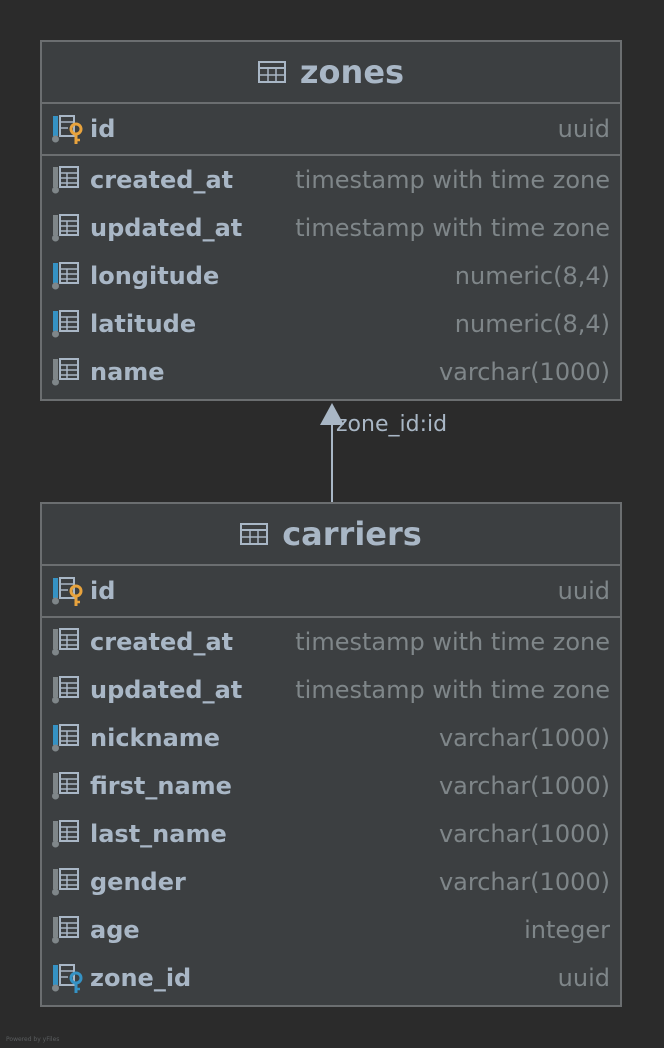  Describe the element at coordinates (567, 930) in the screenshot. I see `column-type: integer` at that location.